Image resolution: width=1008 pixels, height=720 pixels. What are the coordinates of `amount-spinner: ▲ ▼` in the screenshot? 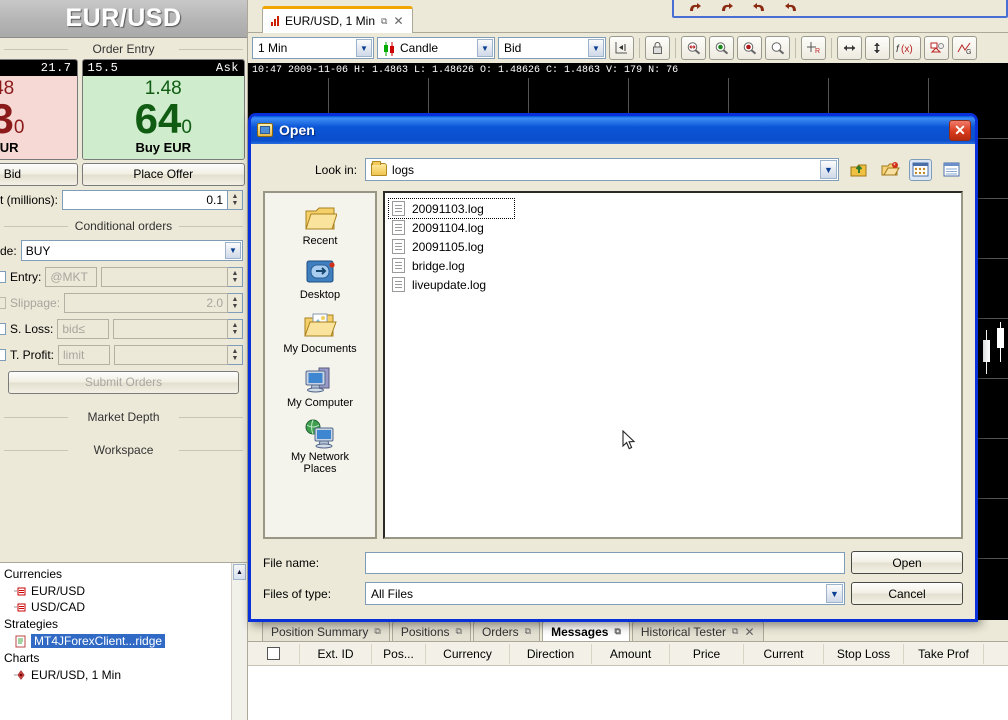 It's located at (235, 200).